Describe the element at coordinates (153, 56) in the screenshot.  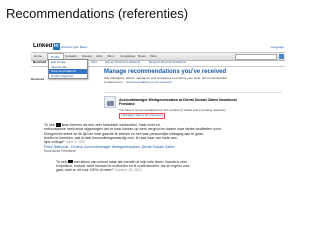
I see `nav-more: More` at that location.